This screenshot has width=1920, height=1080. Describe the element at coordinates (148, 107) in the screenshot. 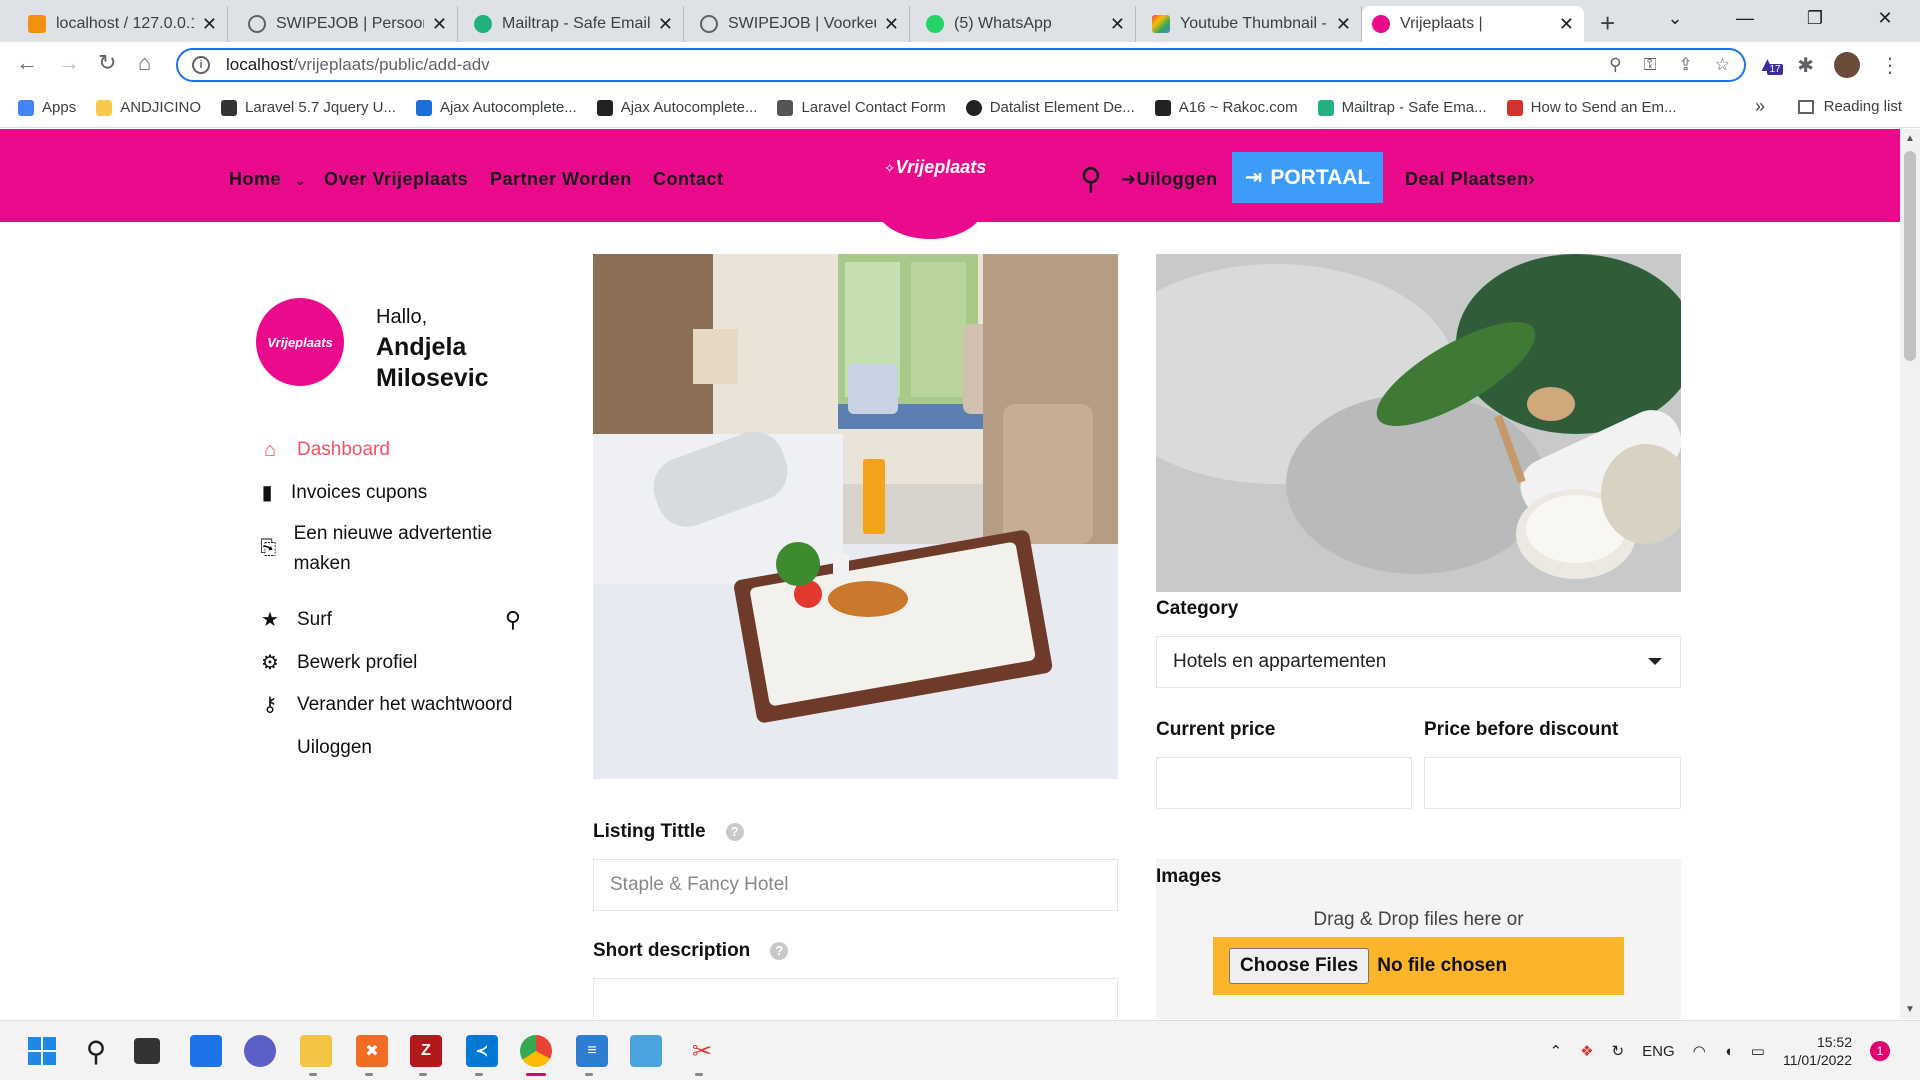

I see `bookmark-item: ANDJICINO` at that location.